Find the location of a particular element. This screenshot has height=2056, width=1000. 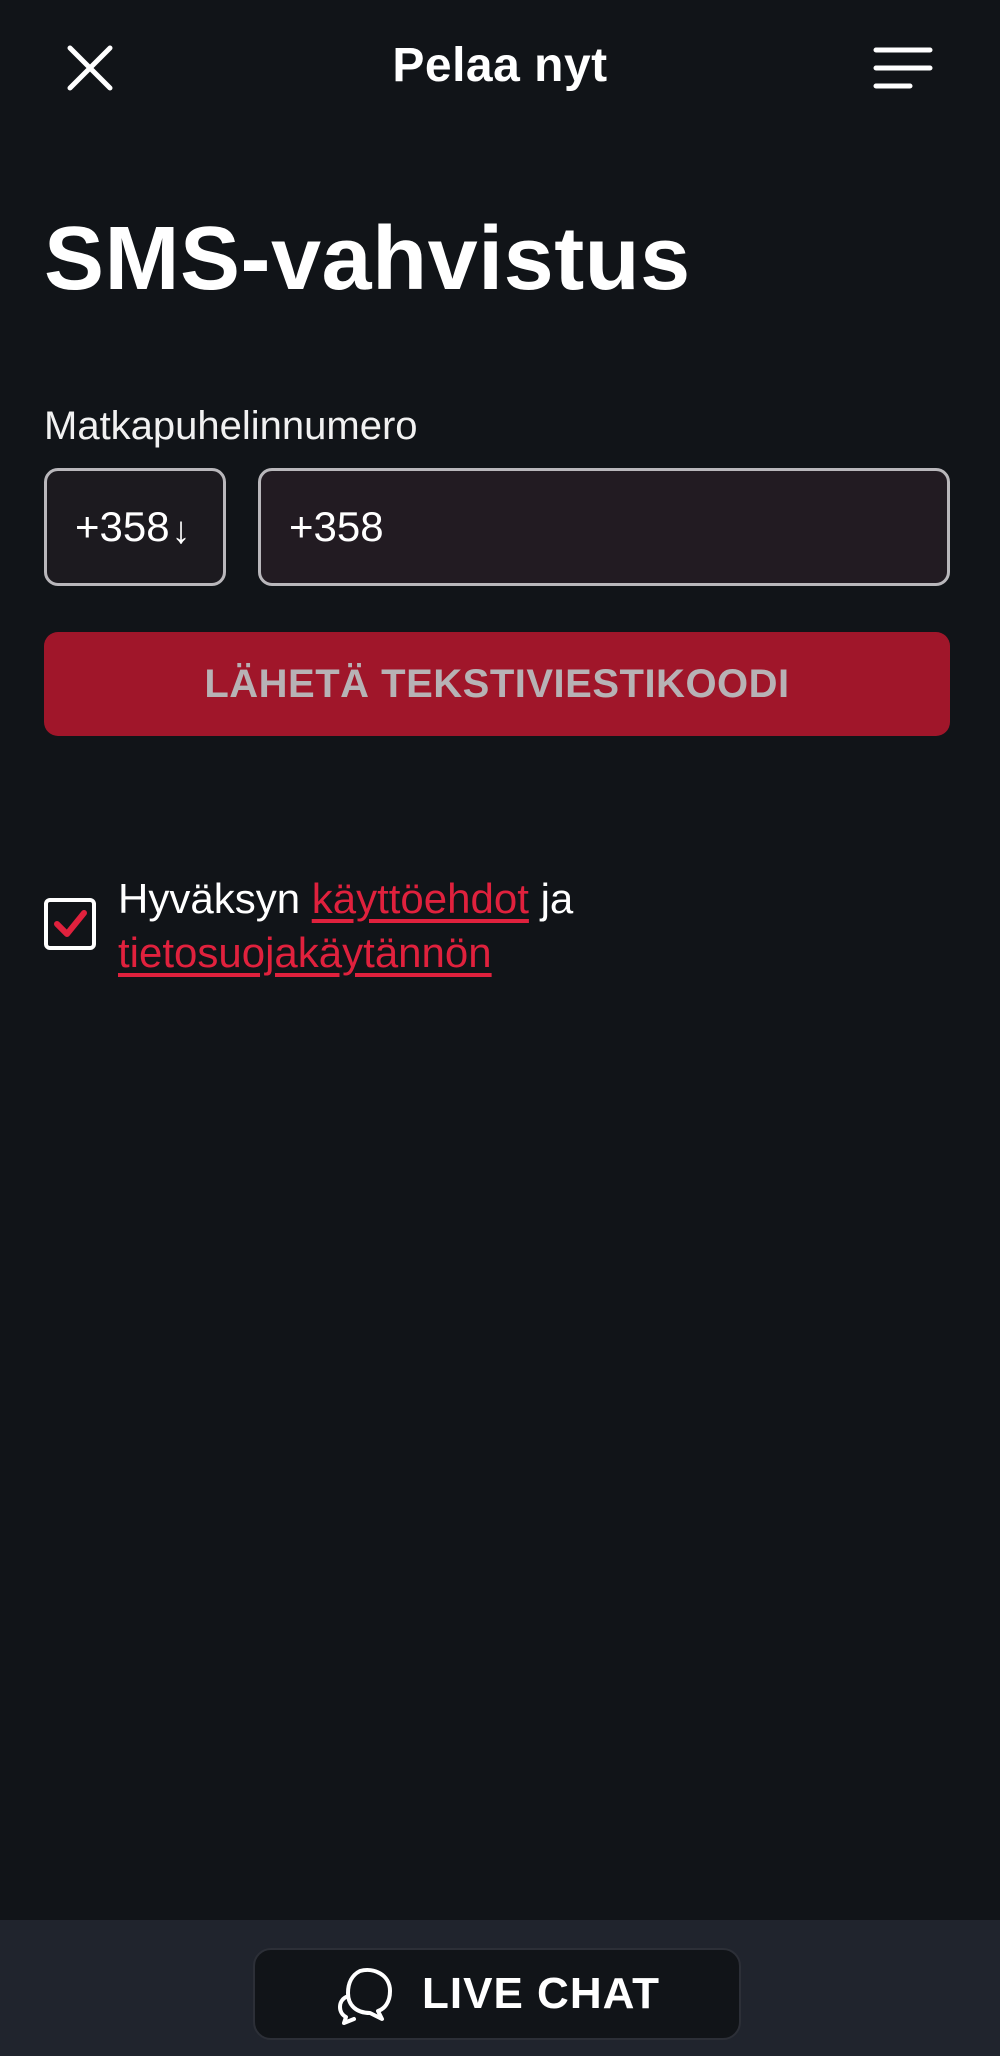

arrow-down-icon: ↓ is located at coordinates (181, 530).